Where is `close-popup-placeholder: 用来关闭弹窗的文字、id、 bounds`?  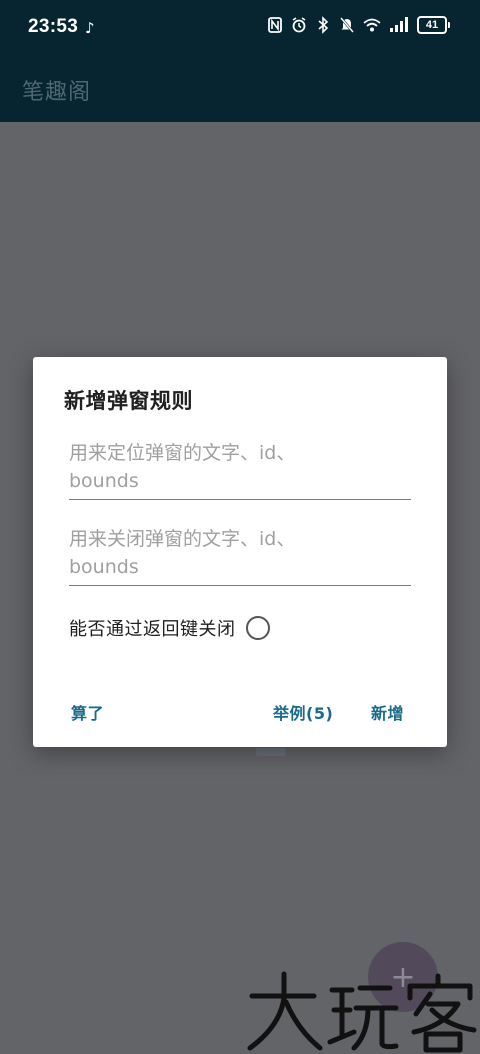 close-popup-placeholder: 用来关闭弹窗的文字、id、 bounds is located at coordinates (182, 553).